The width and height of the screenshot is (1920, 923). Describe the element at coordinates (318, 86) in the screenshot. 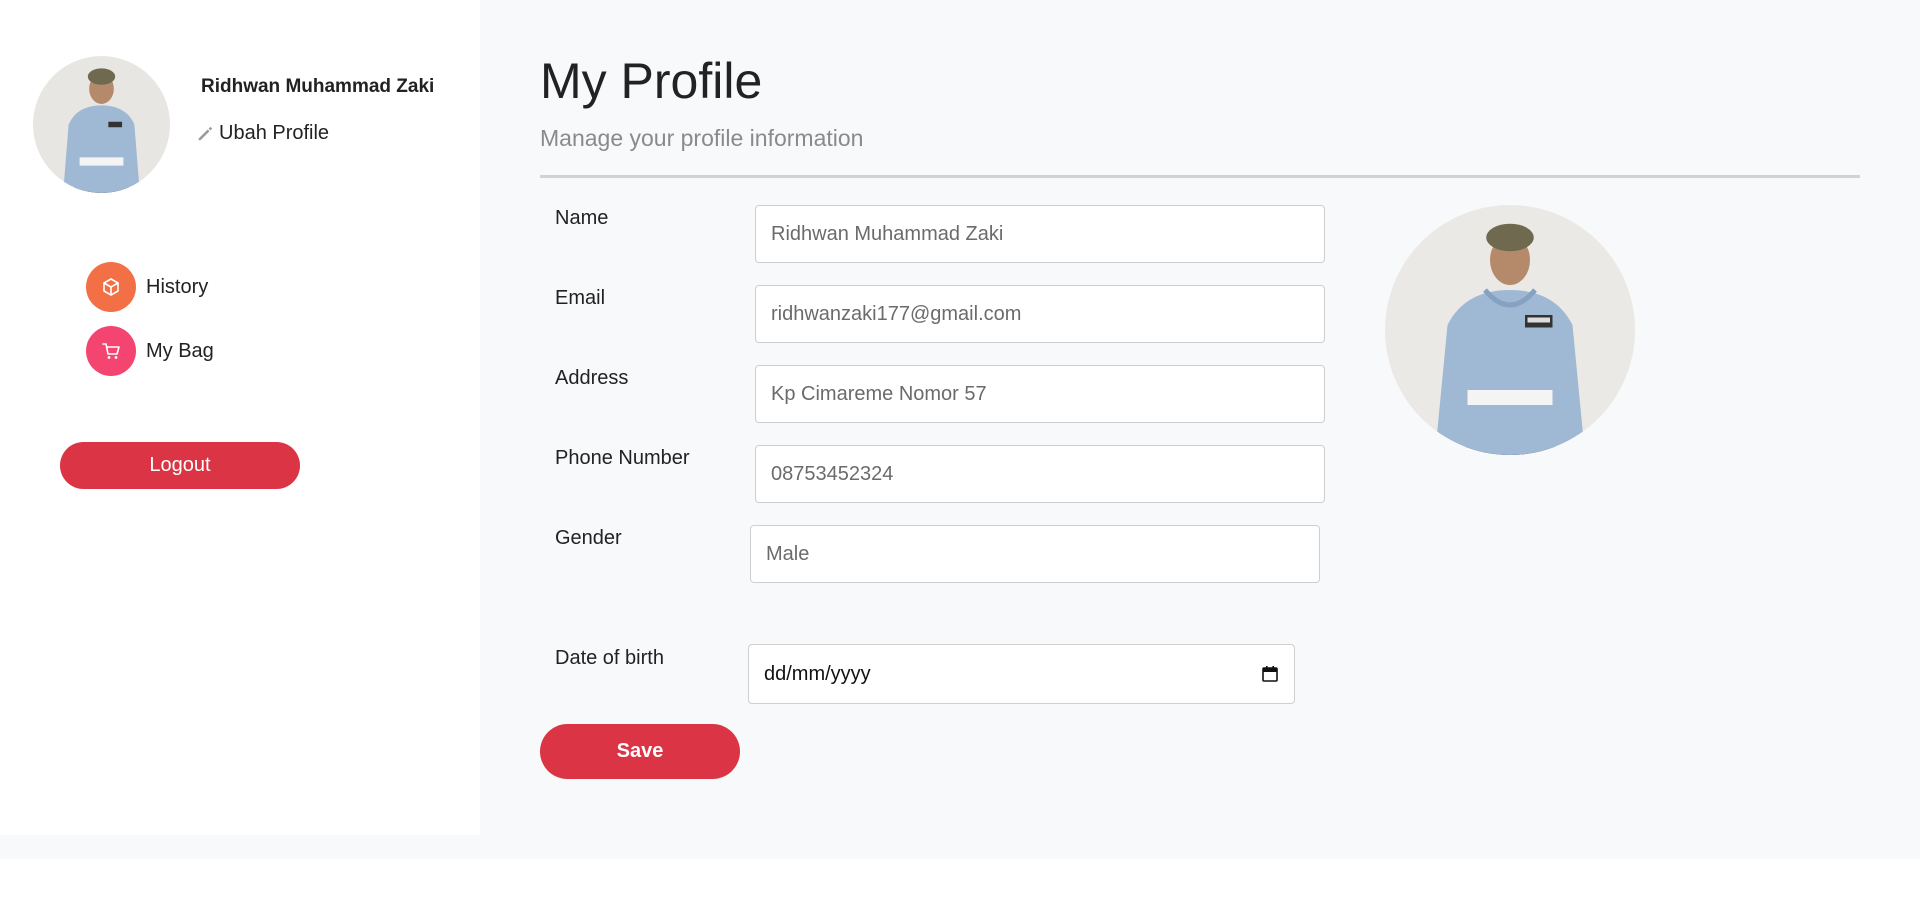

I see `user-name: Ridhwan Muhammad Zaki` at that location.